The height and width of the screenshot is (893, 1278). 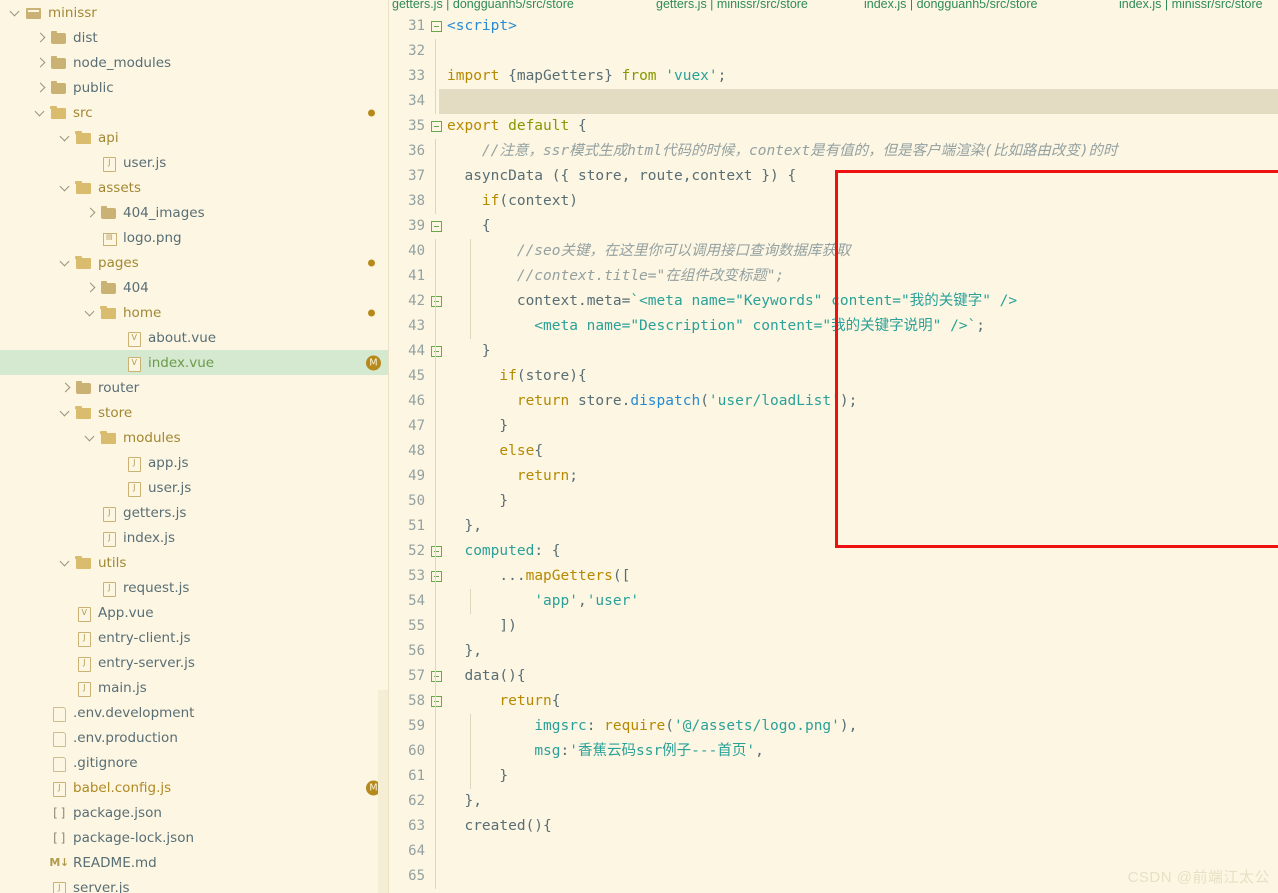 What do you see at coordinates (833, 676) in the screenshot?
I see `code-line-57: 57 data(){` at bounding box center [833, 676].